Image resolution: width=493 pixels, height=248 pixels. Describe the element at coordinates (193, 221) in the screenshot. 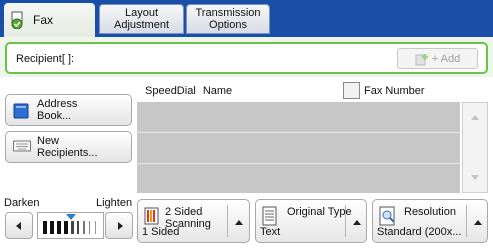

I see `two-sided-scanning-button: 2 Sided Scanning 1 Sided` at that location.